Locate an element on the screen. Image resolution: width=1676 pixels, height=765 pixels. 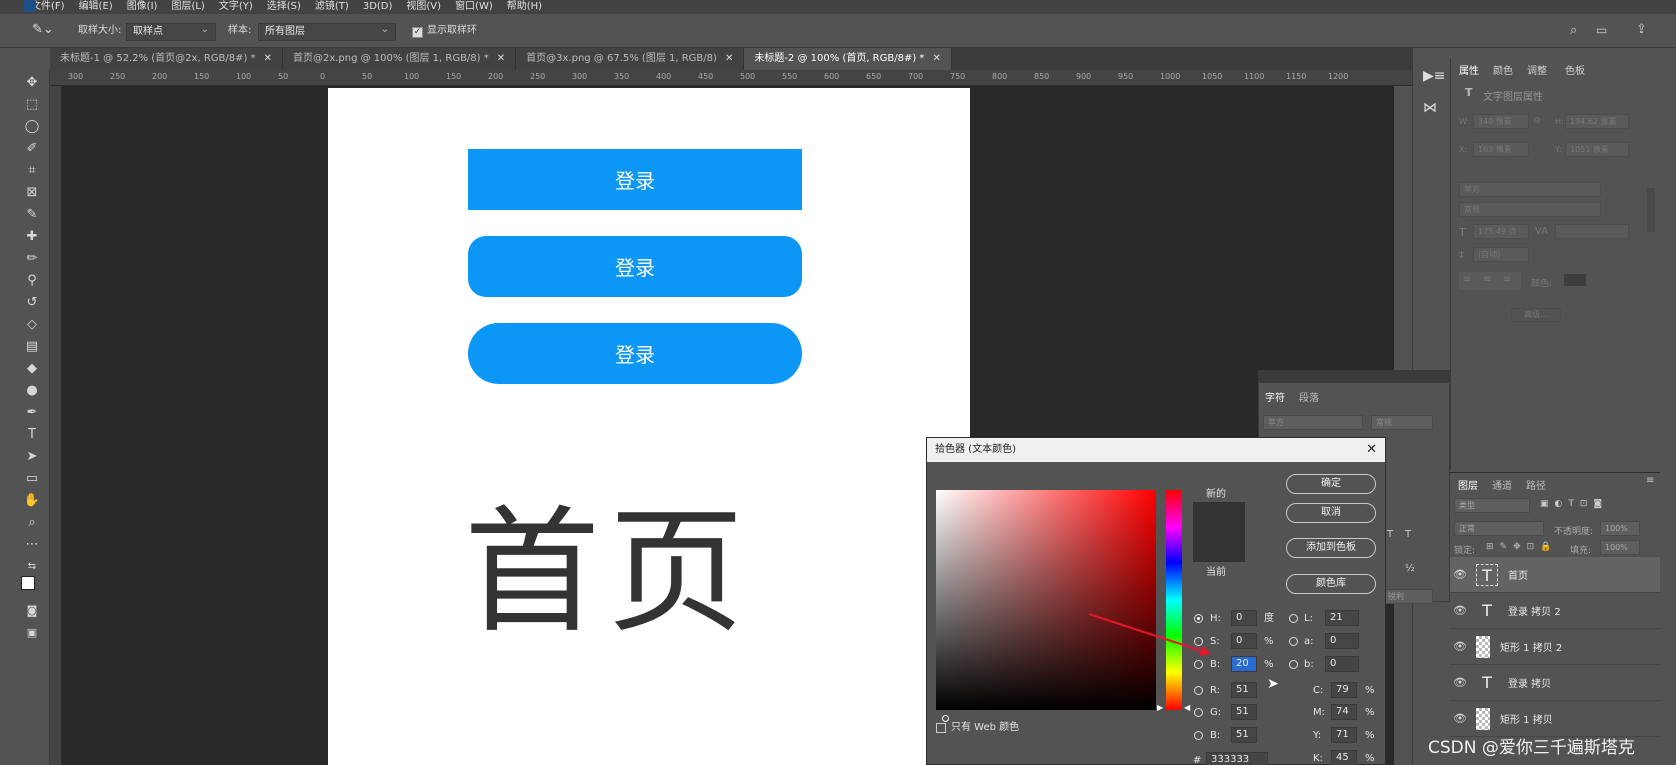
cancel-button: 取消 is located at coordinates (1331, 513).